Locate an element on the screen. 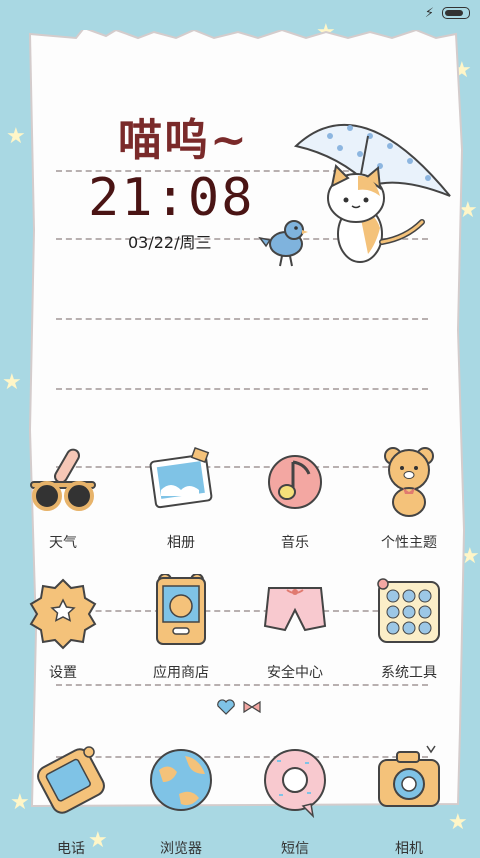  app-weather: 天气 is located at coordinates (63, 498).